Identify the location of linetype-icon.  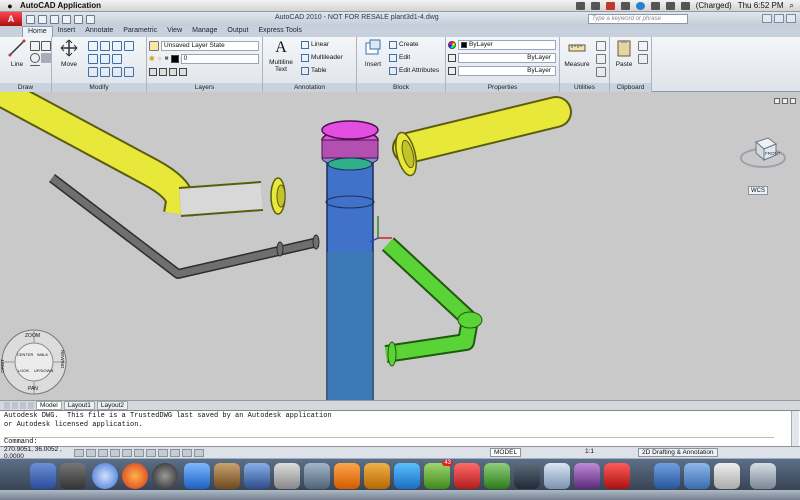
(452, 58).